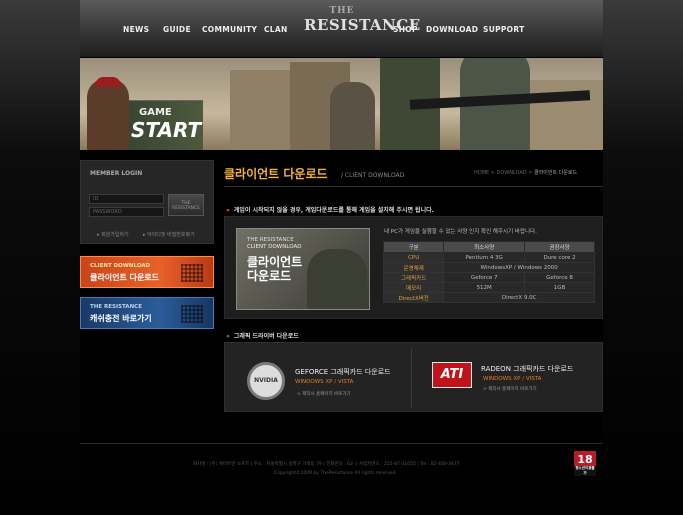  Describe the element at coordinates (510, 389) in the screenshot. I see `ati-homepage-link: > 제작사 홈페이지 바로가기` at that location.